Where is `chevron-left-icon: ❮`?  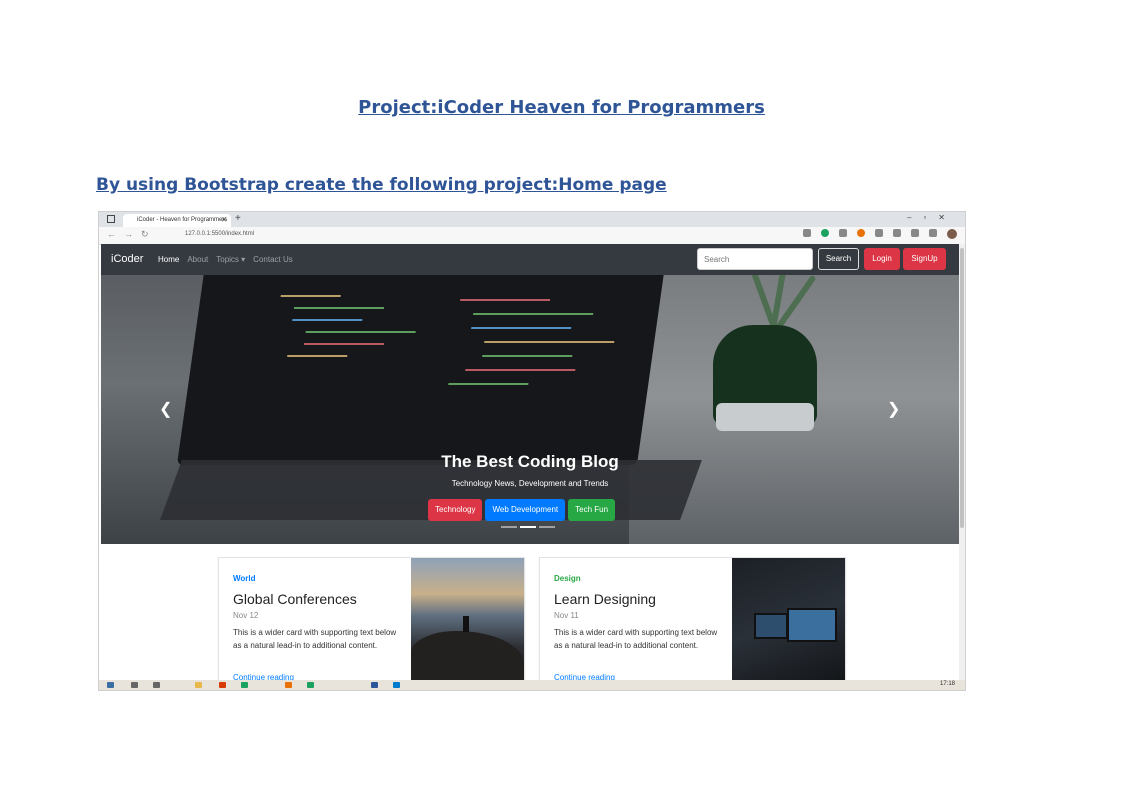
chevron-left-icon: ❮ is located at coordinates (165, 409).